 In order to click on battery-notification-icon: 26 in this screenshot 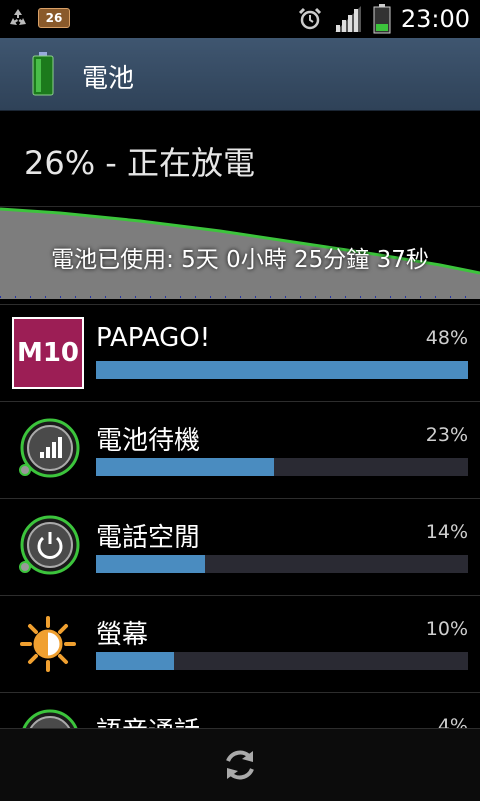, I will do `click(54, 18)`.